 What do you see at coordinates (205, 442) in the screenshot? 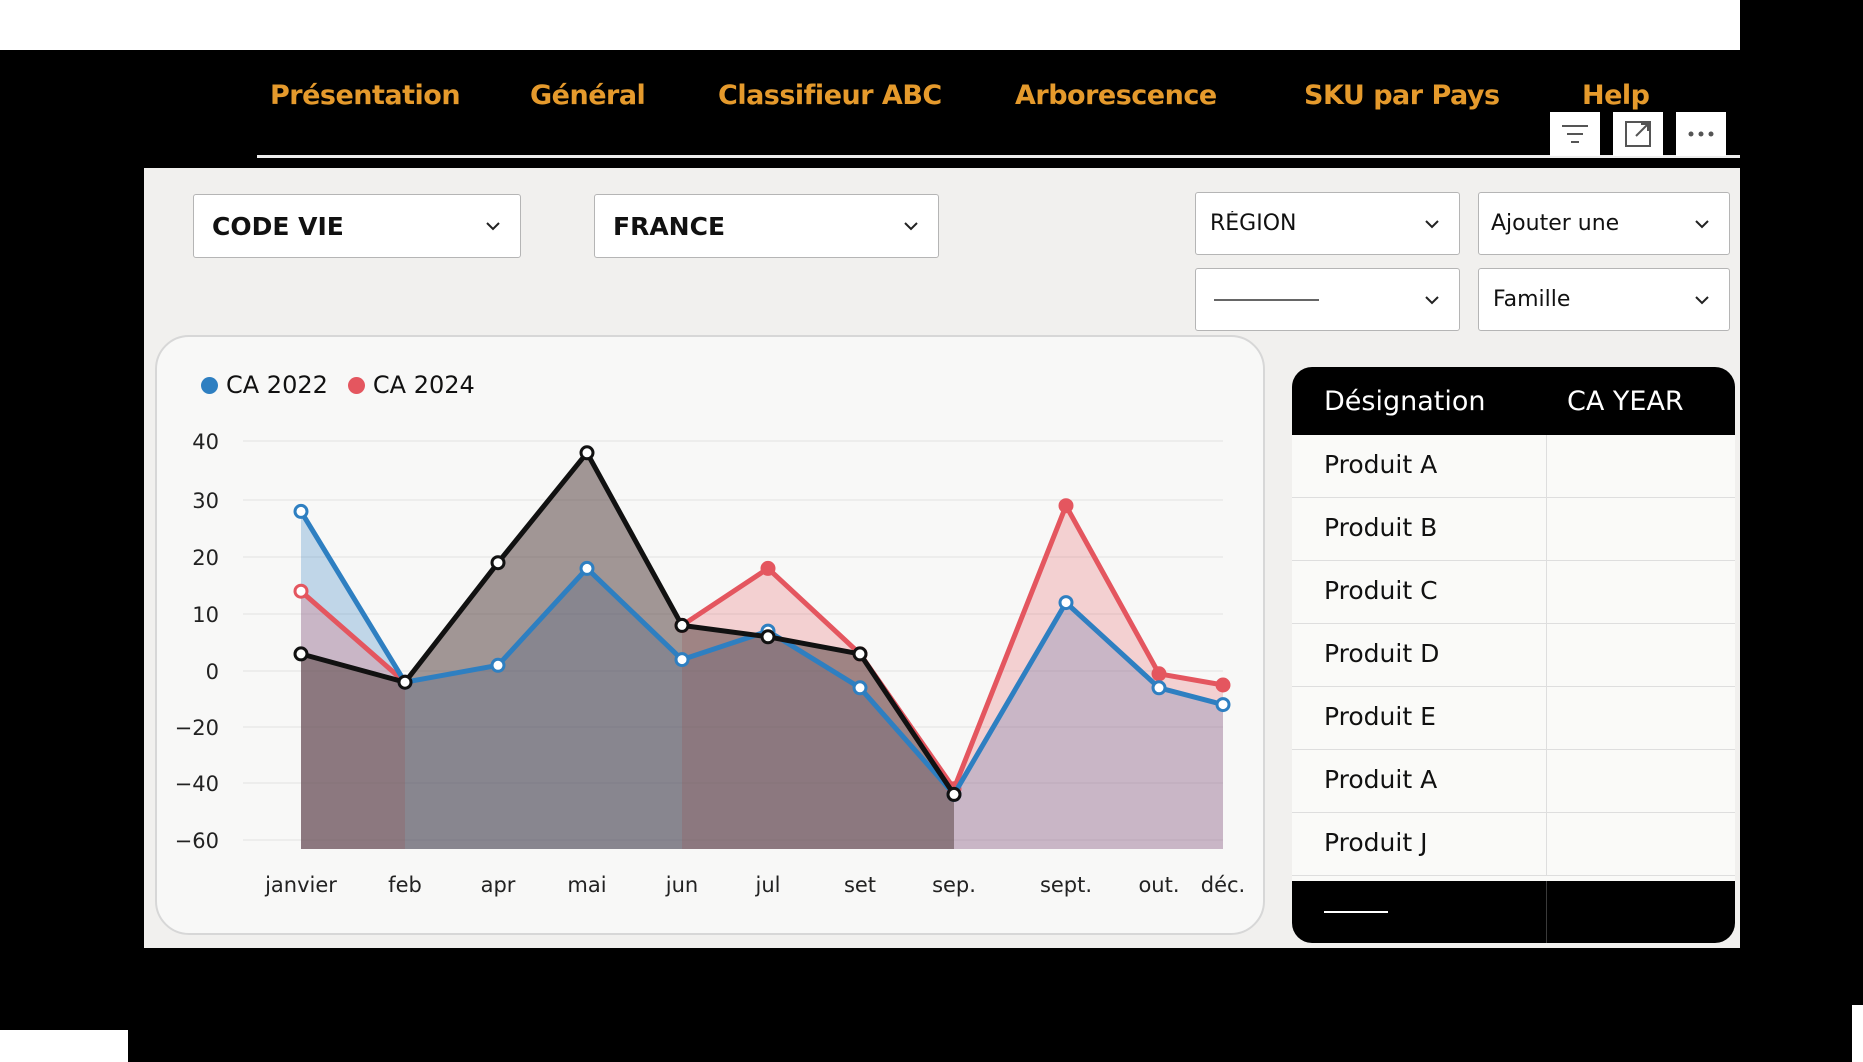
I see `y-tick-label: 40` at bounding box center [205, 442].